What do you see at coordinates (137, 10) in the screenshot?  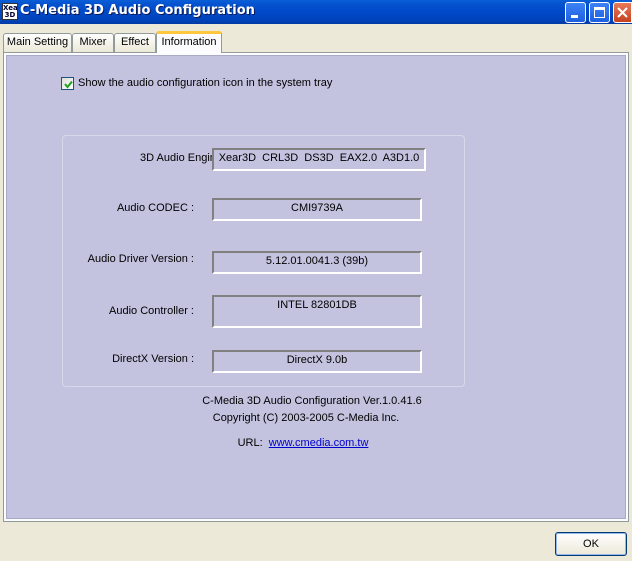 I see `window-title: C-Media 3D Audio Configuration` at bounding box center [137, 10].